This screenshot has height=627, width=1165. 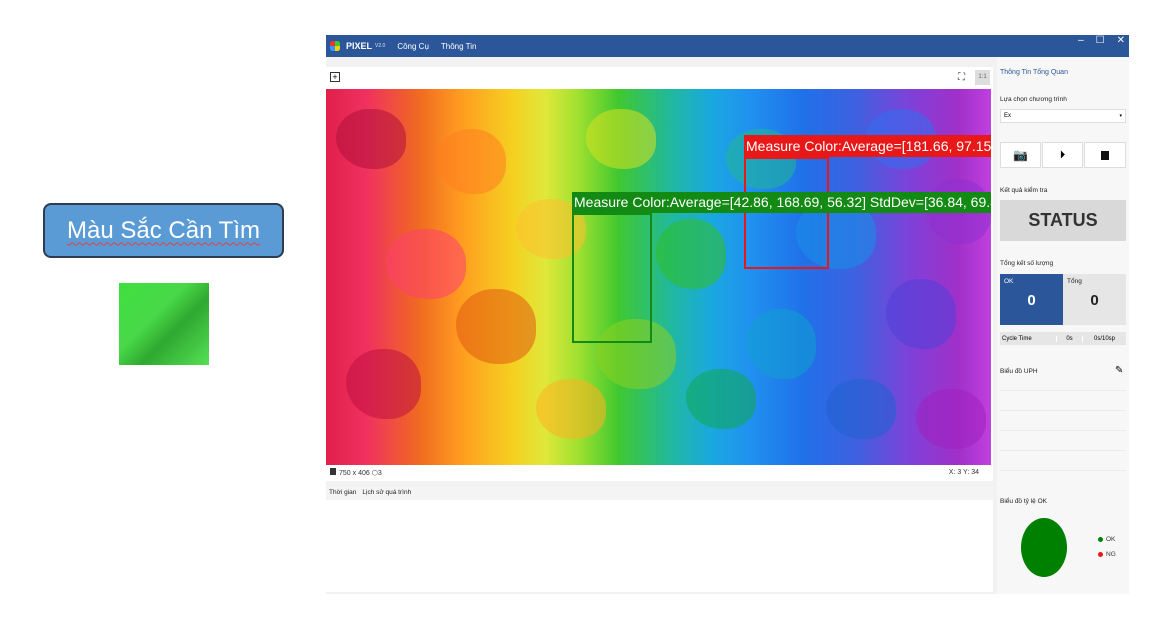 What do you see at coordinates (1063, 220) in the screenshot?
I see `status-indicator: STATUS` at bounding box center [1063, 220].